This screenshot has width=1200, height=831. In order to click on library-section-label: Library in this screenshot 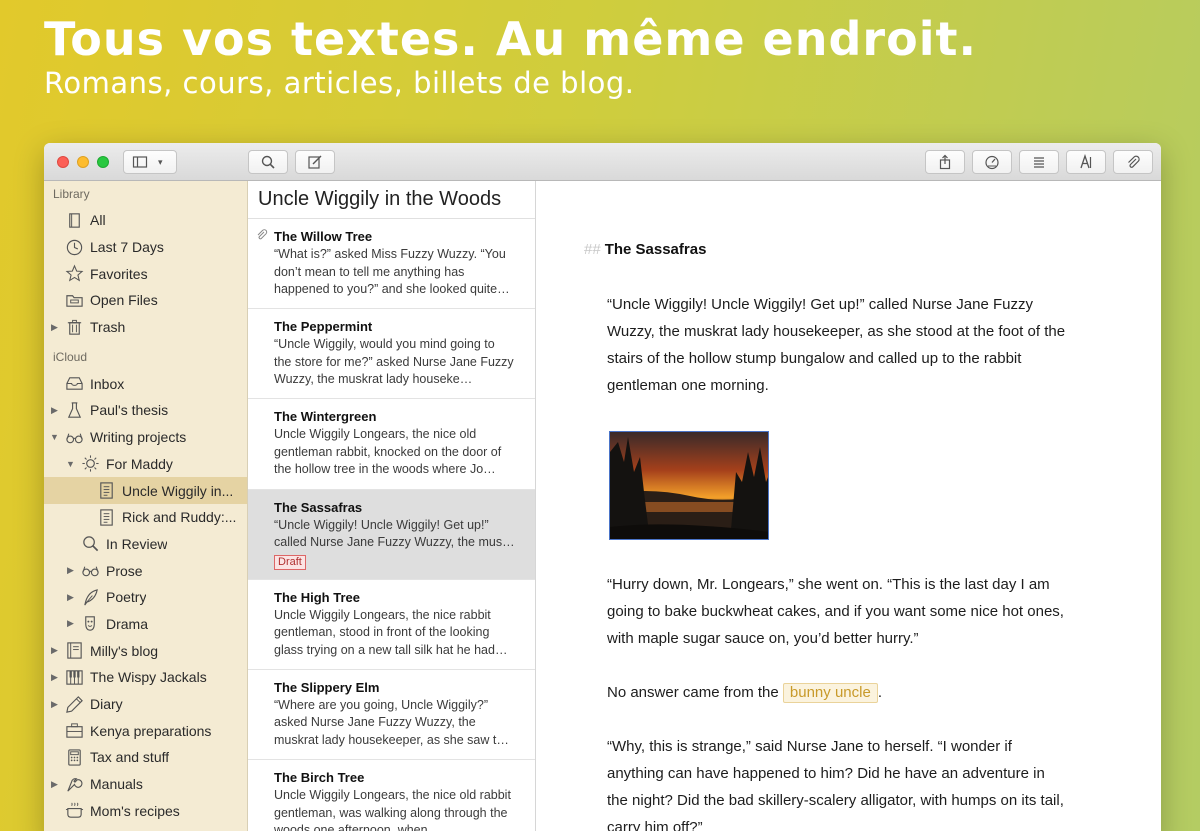, I will do `click(71, 194)`.